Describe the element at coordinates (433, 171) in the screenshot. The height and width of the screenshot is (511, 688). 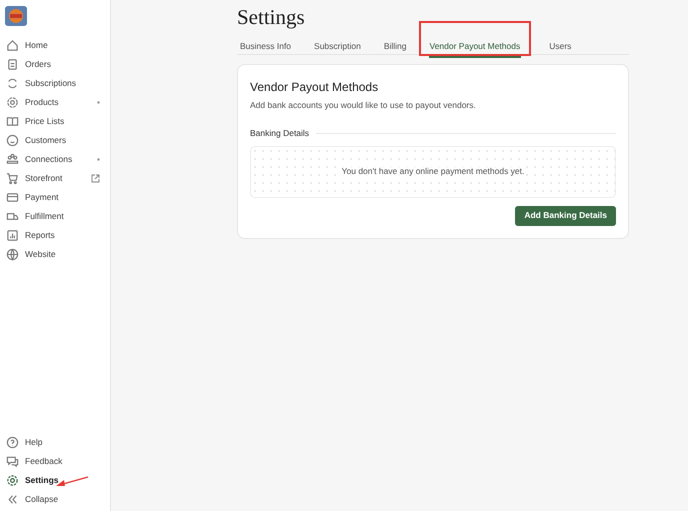
I see `empty-message: You don't have any online payment methods yet.` at that location.